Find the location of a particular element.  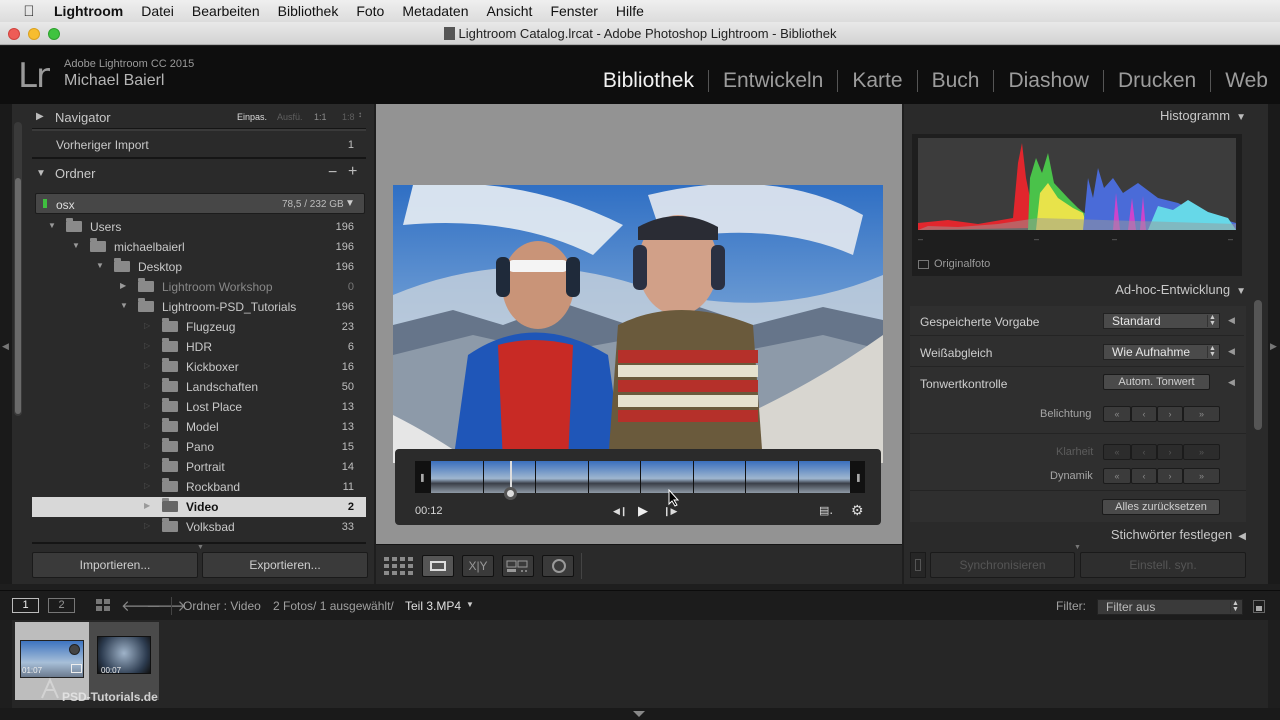

volume-collapse-icon: ▼ is located at coordinates (350, 203).